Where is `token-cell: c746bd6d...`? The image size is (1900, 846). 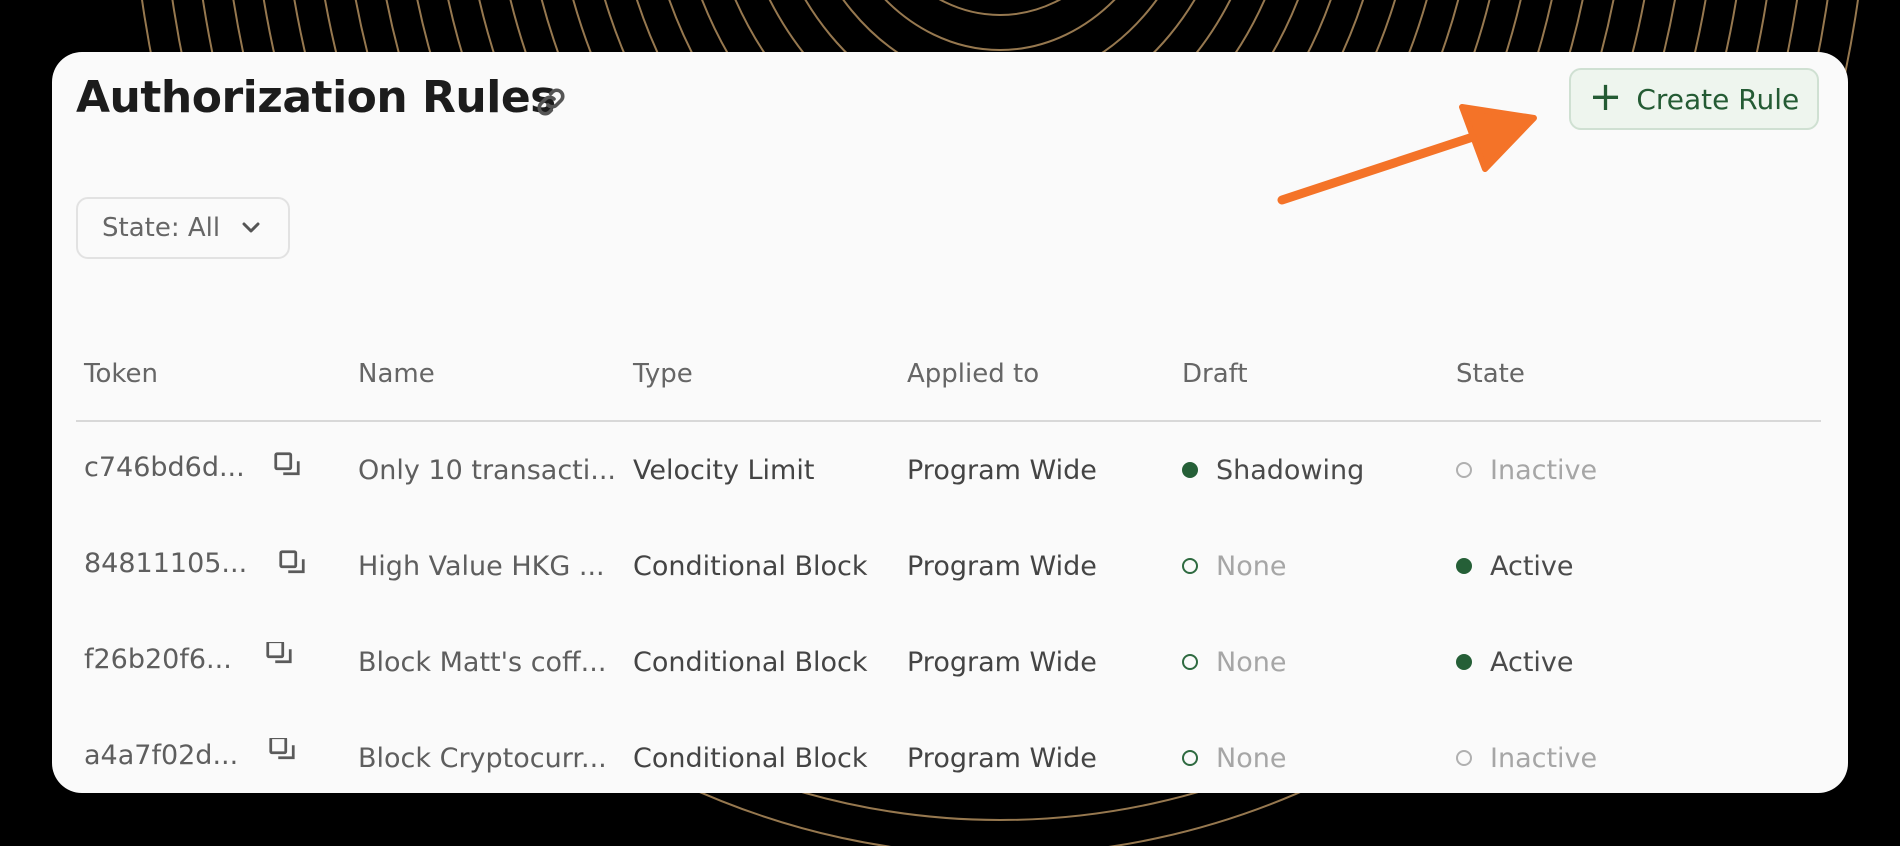
token-cell: c746bd6d... is located at coordinates (213, 470).